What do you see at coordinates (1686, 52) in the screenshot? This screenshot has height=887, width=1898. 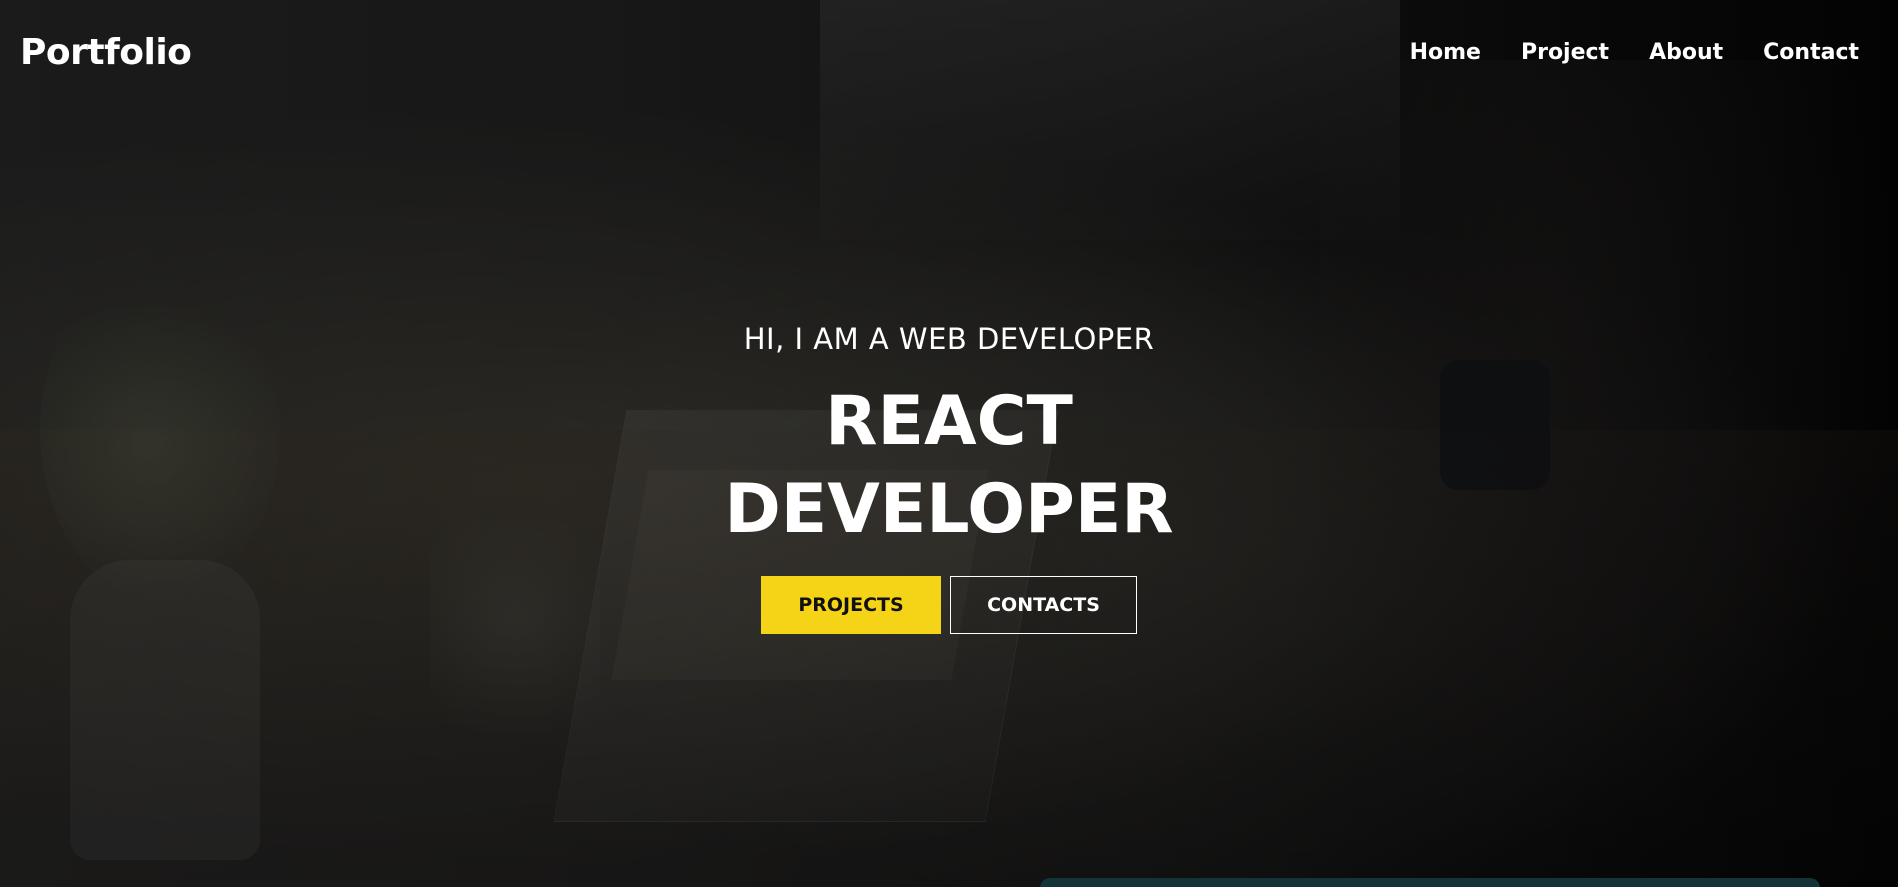 I see `nav-link-about: About` at bounding box center [1686, 52].